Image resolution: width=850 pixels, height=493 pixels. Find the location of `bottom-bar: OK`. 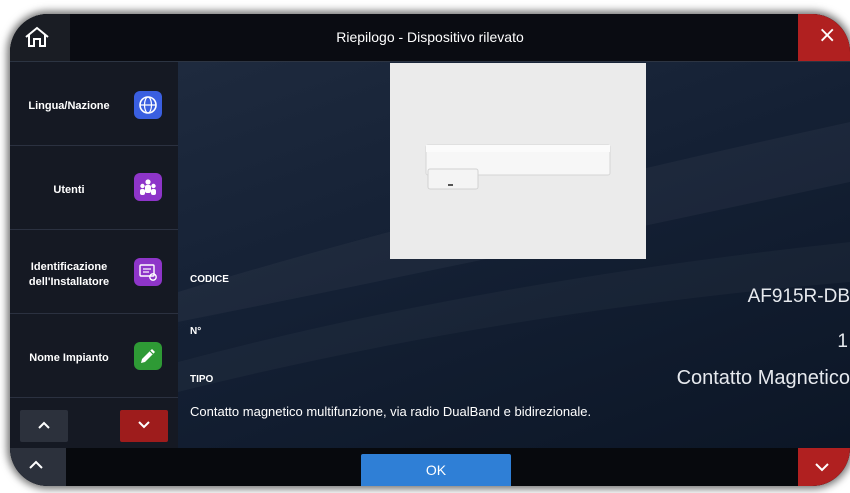

bottom-bar: OK is located at coordinates (430, 467).